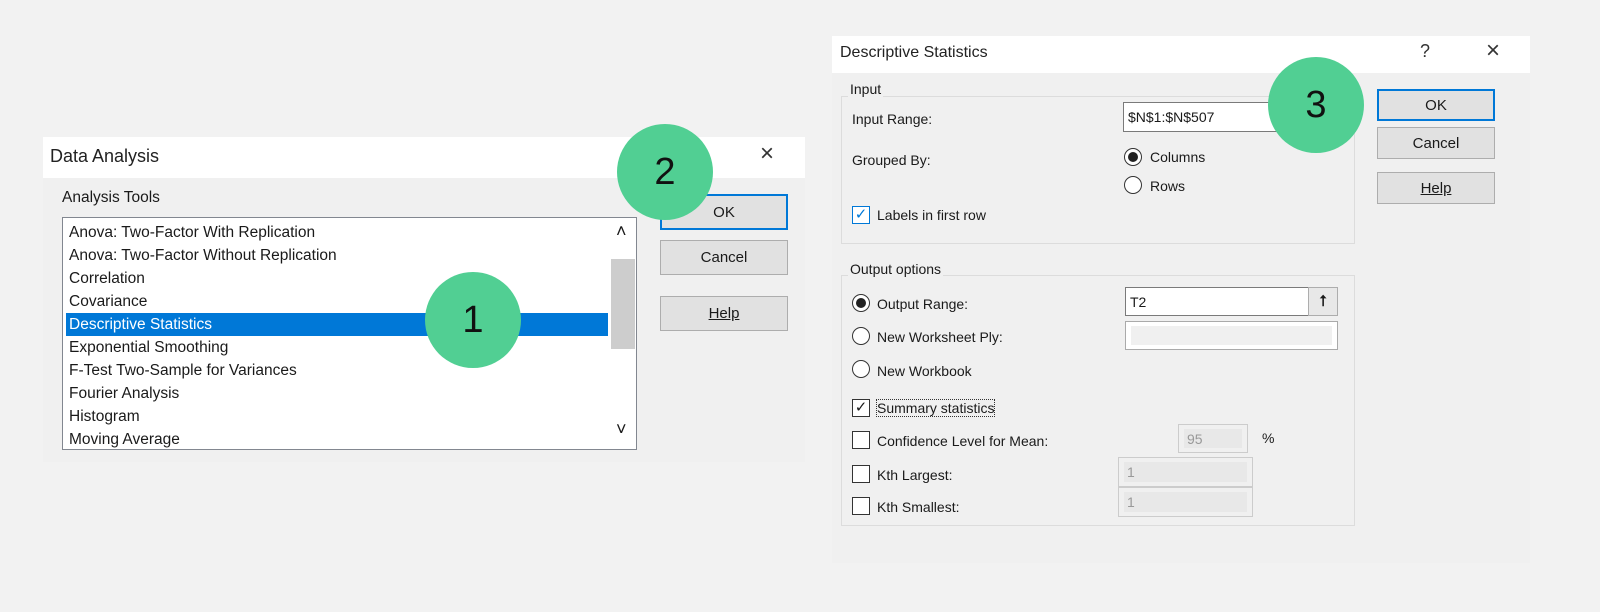 The height and width of the screenshot is (612, 1600). I want to click on kth-smallest-field: 1, so click(1185, 502).